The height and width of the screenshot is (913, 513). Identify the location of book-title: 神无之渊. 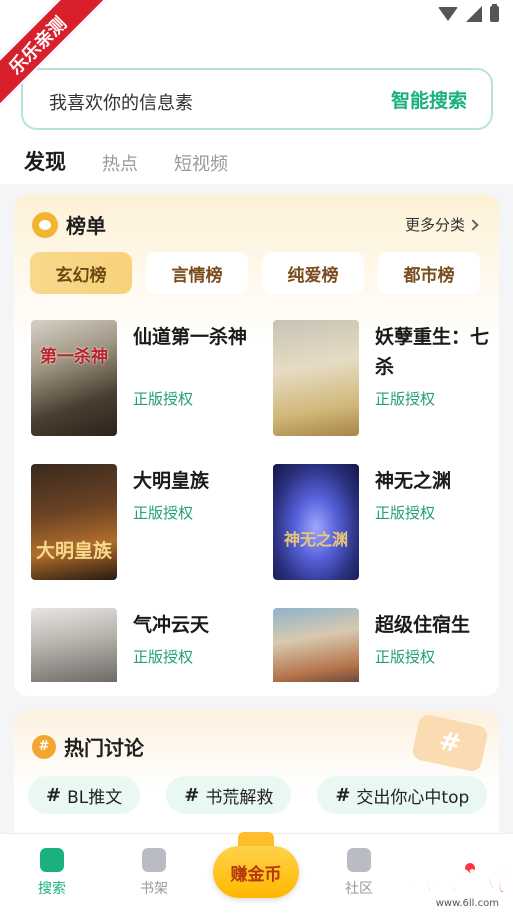
(437, 481).